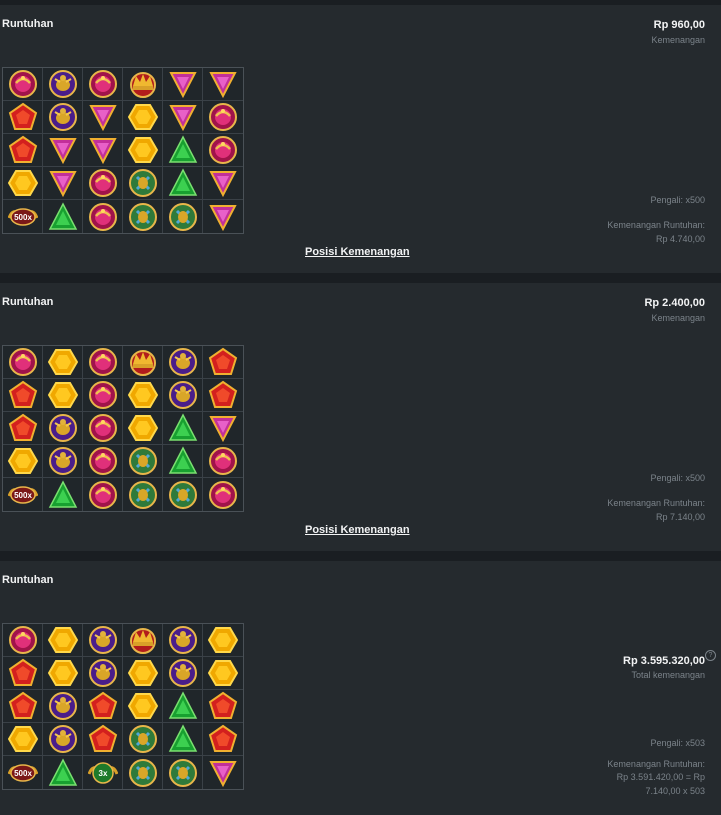 This screenshot has width=721, height=815. What do you see at coordinates (710, 655) in the screenshot?
I see `help-icon: ?` at bounding box center [710, 655].